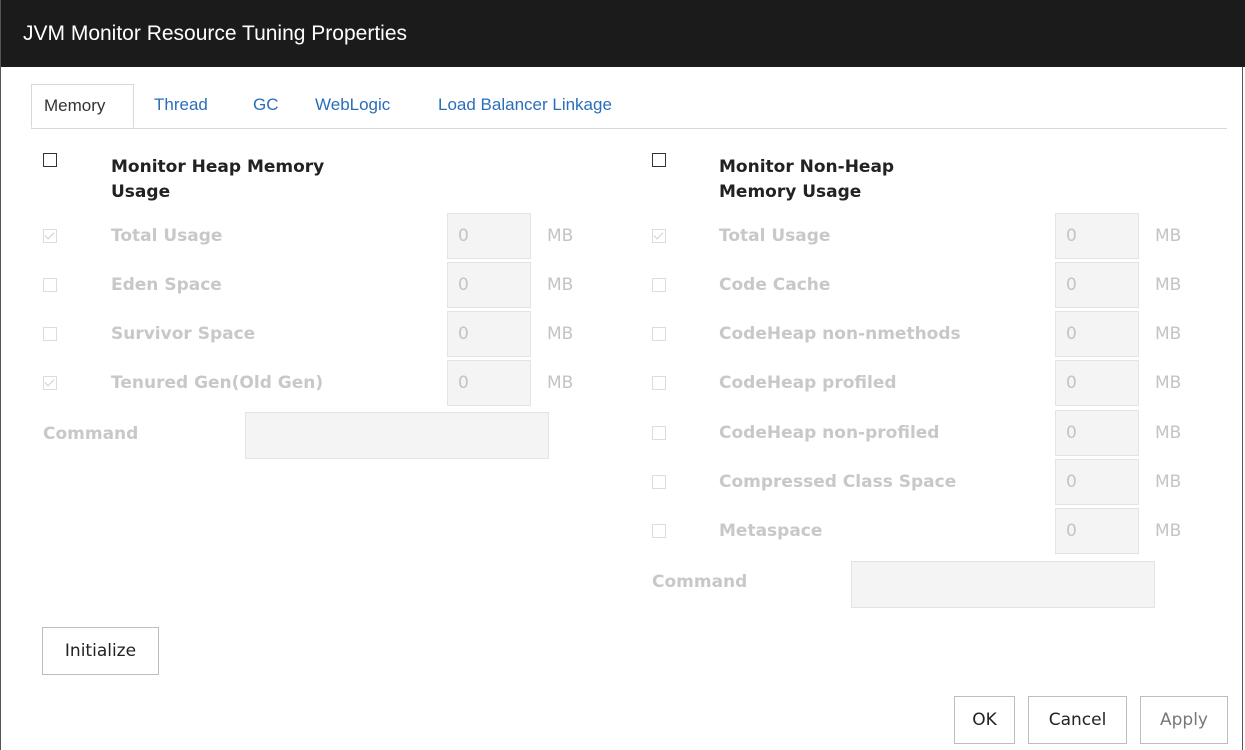 This screenshot has width=1245, height=750. Describe the element at coordinates (1168, 334) in the screenshot. I see `nonheap-codeheap-non-nmethods-unit: MB` at that location.